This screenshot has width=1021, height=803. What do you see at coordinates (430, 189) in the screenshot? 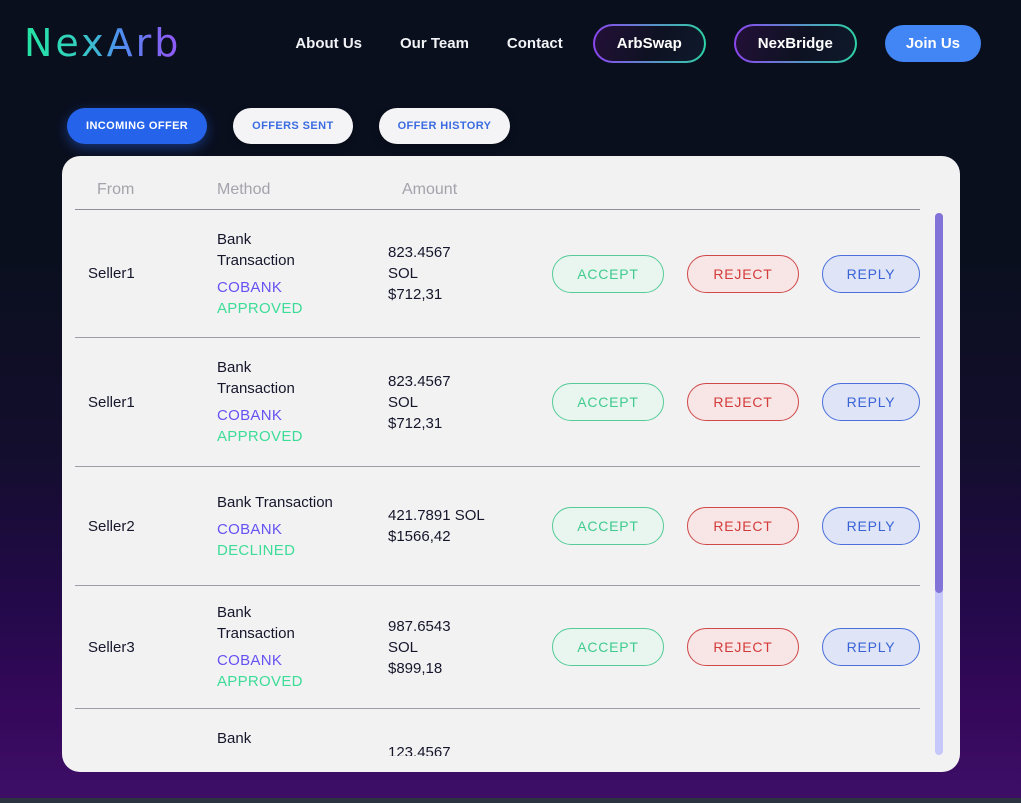
I see `column-header-amount: Amount` at bounding box center [430, 189].